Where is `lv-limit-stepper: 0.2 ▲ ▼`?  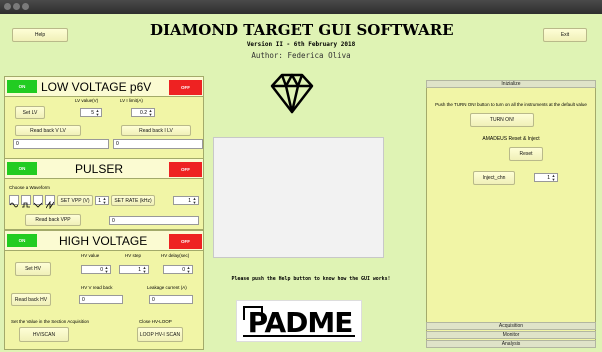 lv-limit-stepper: 0.2 ▲ ▼ is located at coordinates (143, 112).